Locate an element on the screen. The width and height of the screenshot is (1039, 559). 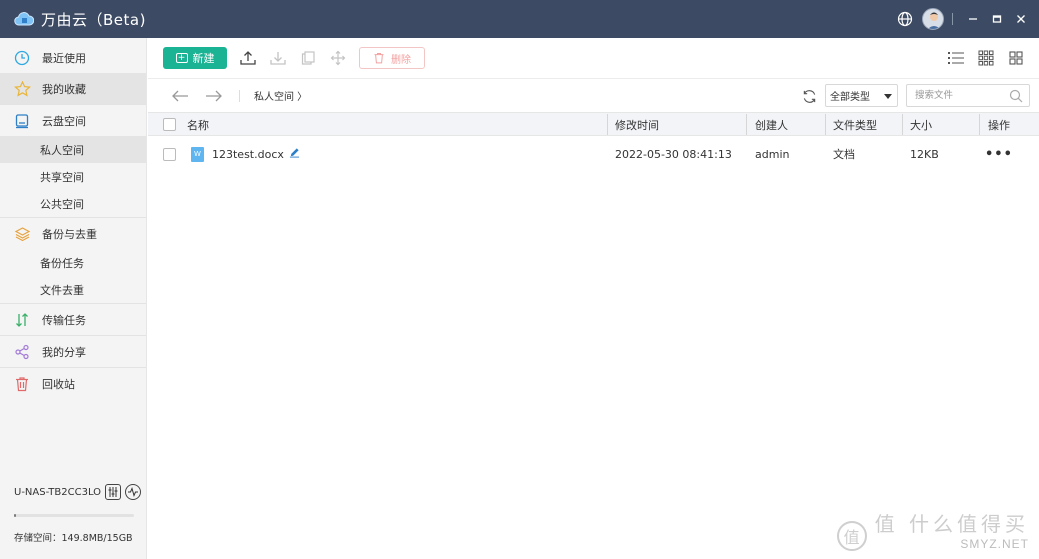
title-separator is located at coordinates (952, 19).